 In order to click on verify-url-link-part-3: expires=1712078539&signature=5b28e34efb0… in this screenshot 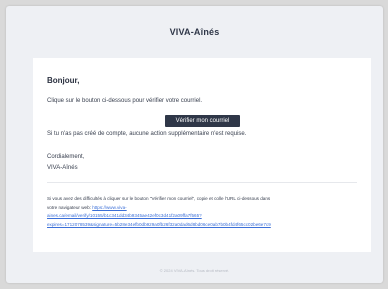, I will do `click(159, 224)`.